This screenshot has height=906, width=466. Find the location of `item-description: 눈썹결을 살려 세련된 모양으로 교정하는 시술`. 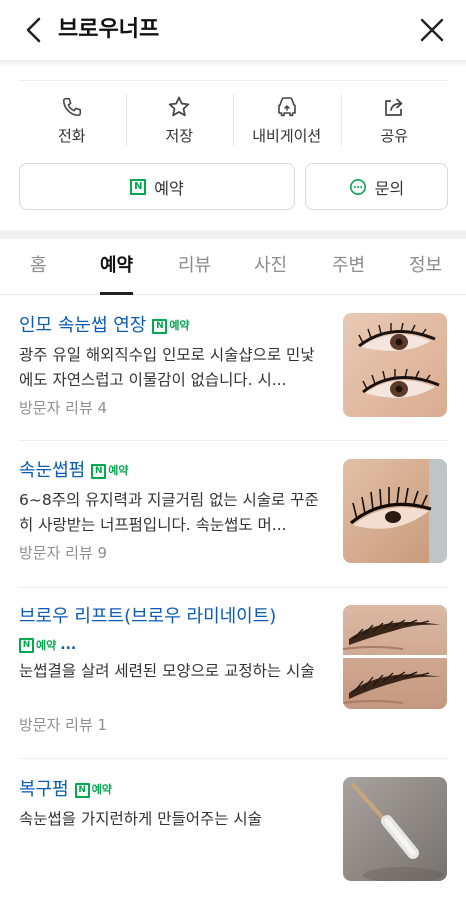

item-description: 눈썹결을 살려 세련된 모양으로 교정하는 시술 is located at coordinates (167, 671).